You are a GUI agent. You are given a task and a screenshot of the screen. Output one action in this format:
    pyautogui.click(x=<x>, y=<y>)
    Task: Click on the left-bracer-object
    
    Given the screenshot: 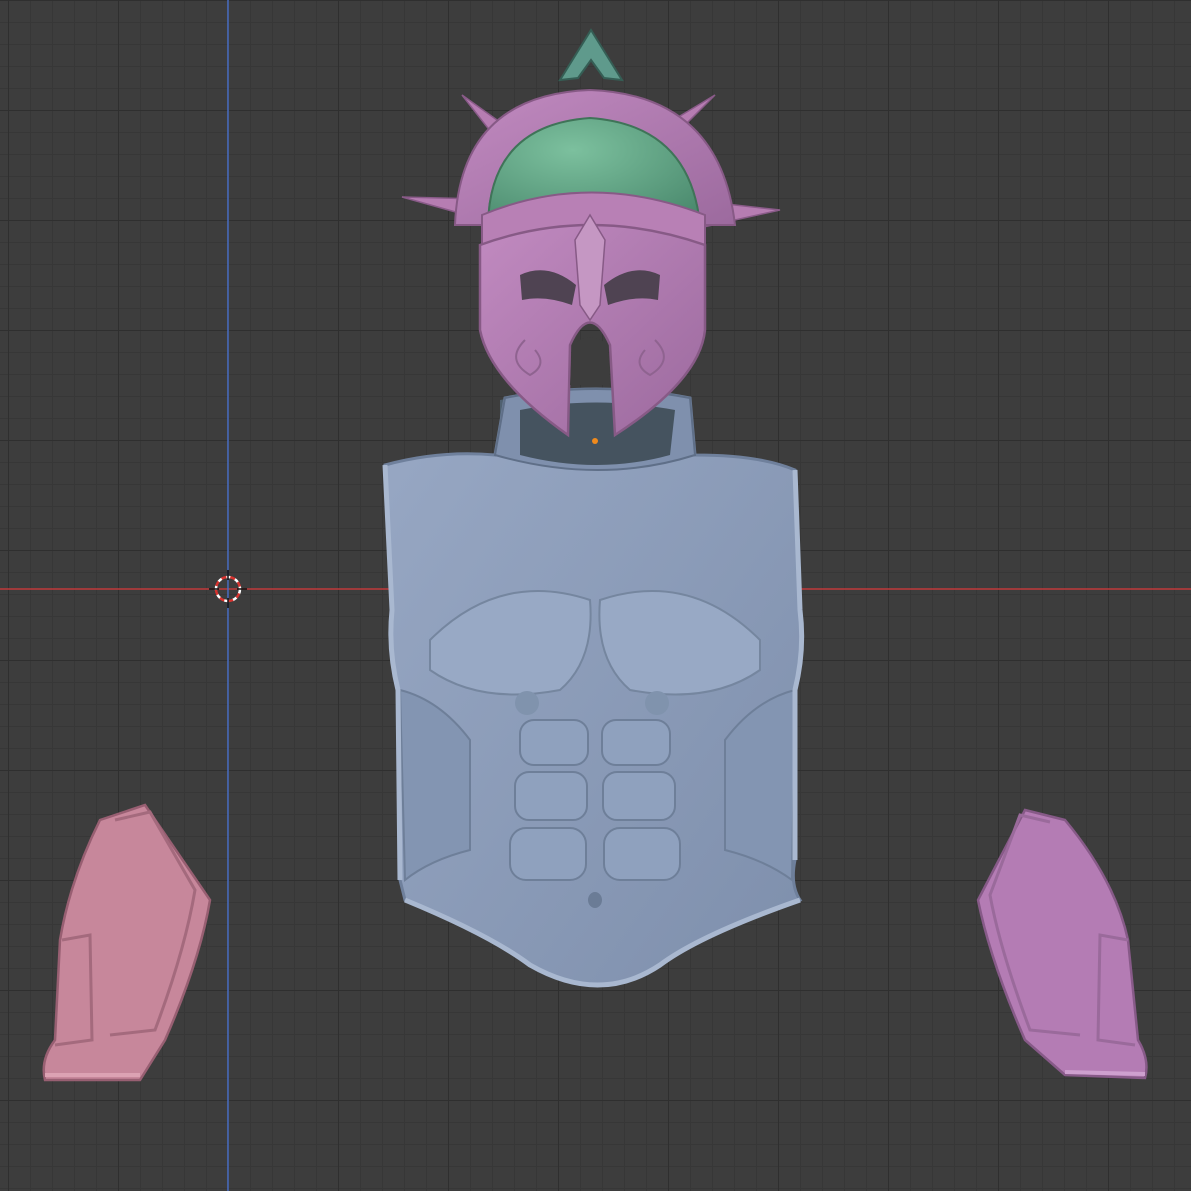 What is the action you would take?
    pyautogui.click(x=127, y=942)
    